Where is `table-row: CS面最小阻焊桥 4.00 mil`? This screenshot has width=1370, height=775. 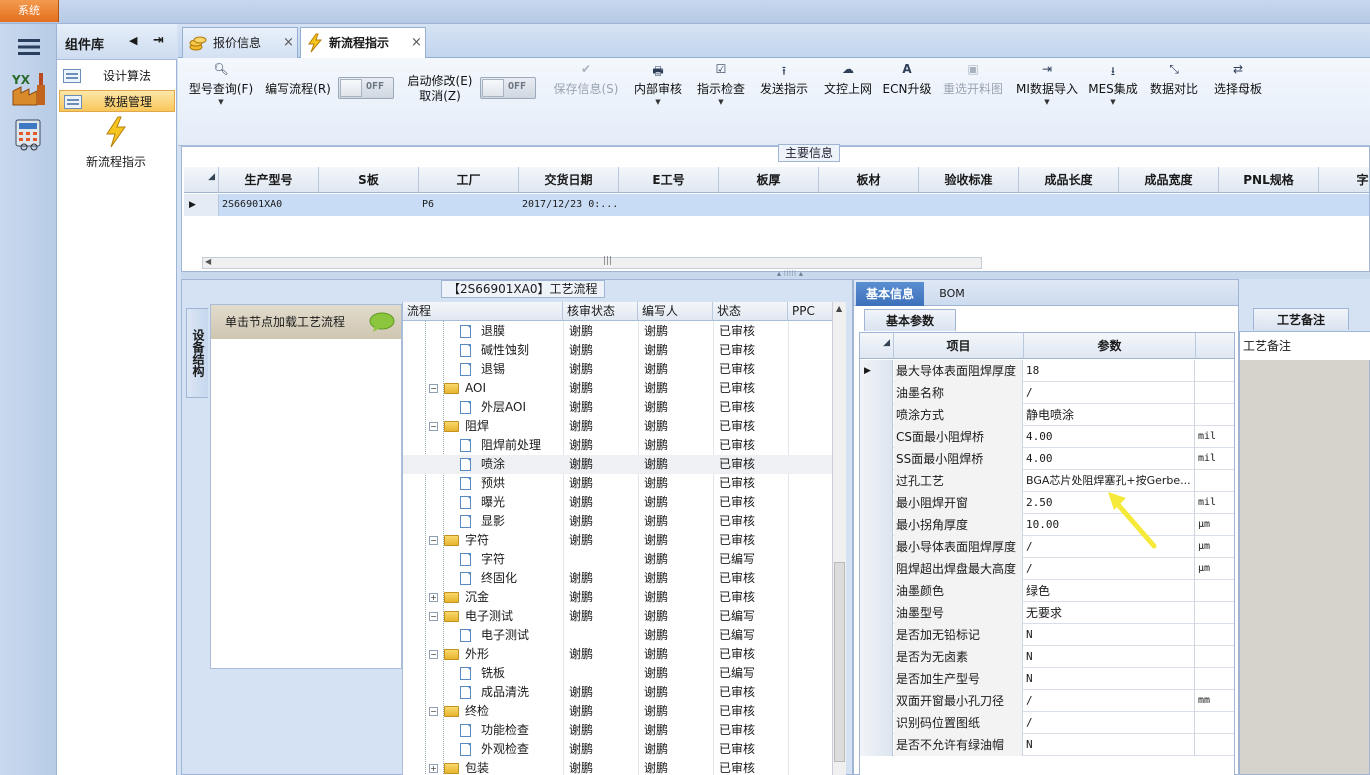
table-row: CS面最小阻焊桥 4.00 mil is located at coordinates (1047, 437).